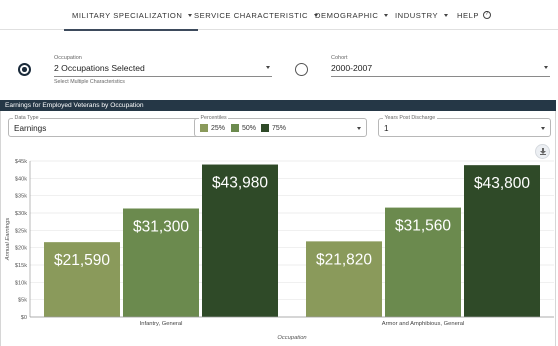  I want to click on data-type-label: Data Type, so click(27, 118).